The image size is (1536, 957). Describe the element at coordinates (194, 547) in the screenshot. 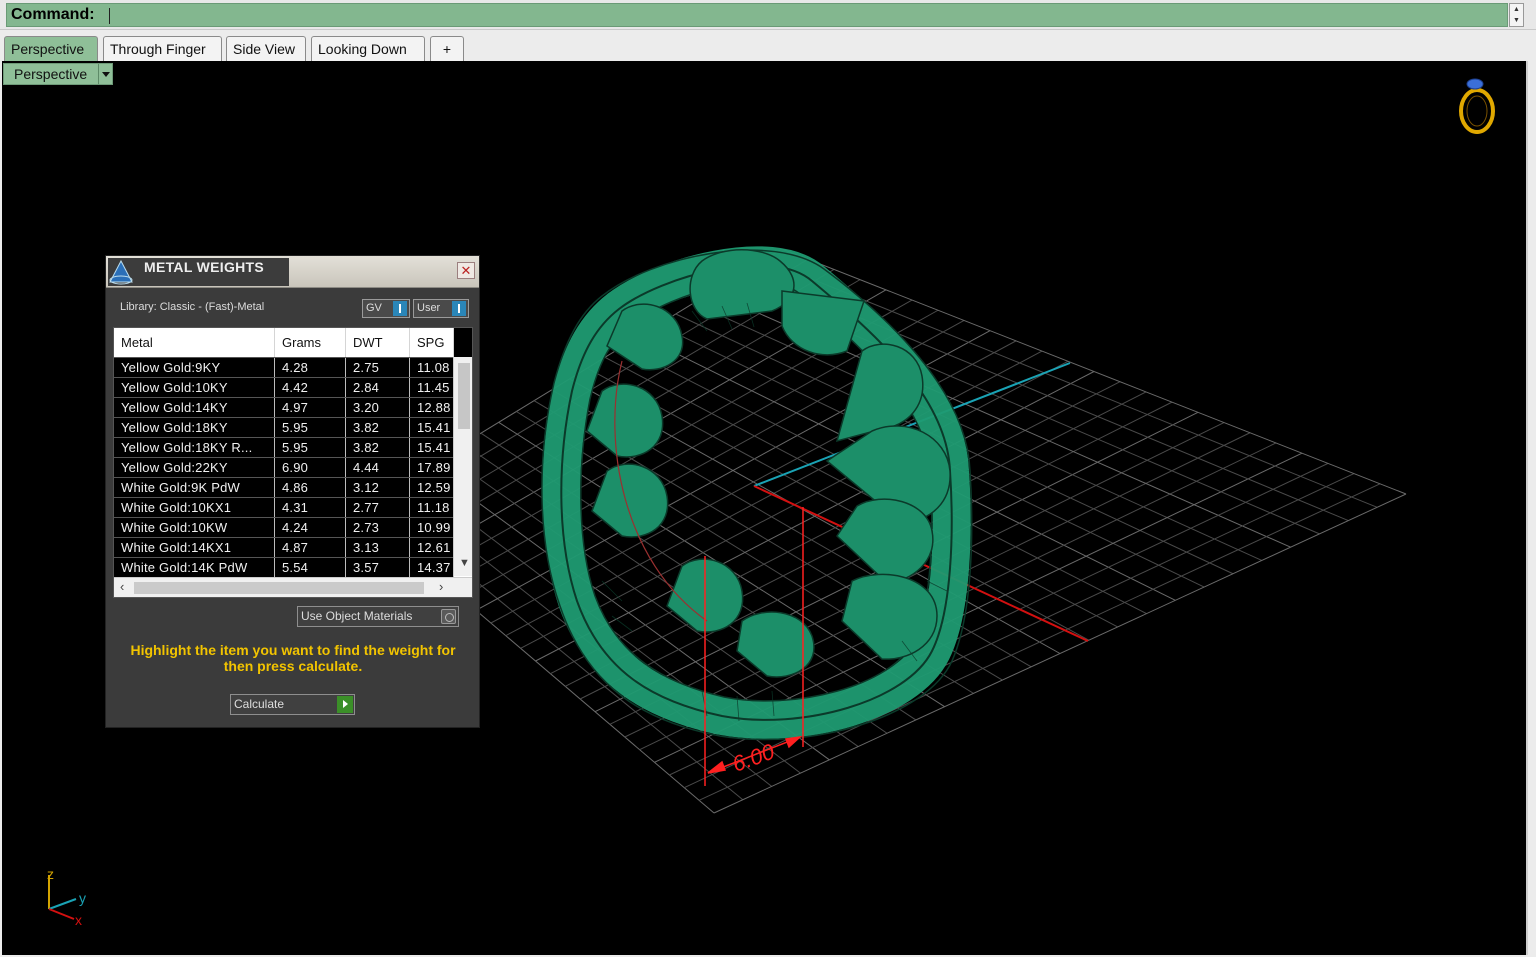

I see `metal-cell: White Gold:14KX1` at that location.